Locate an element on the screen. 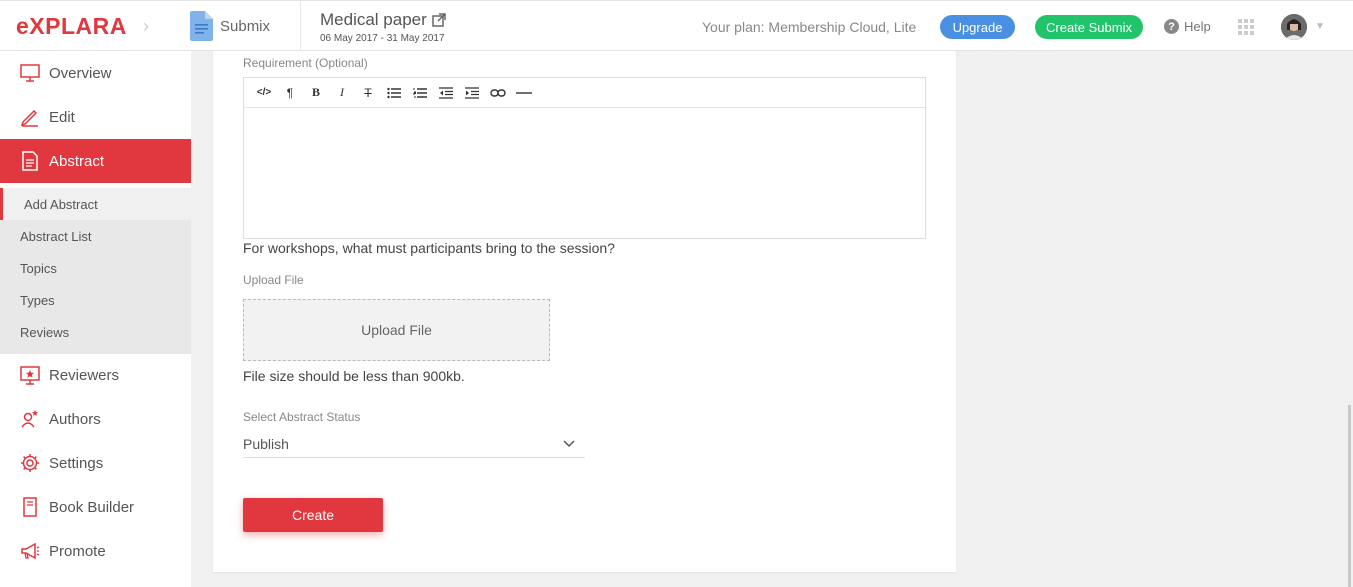  author-icon is located at coordinates (30, 419).